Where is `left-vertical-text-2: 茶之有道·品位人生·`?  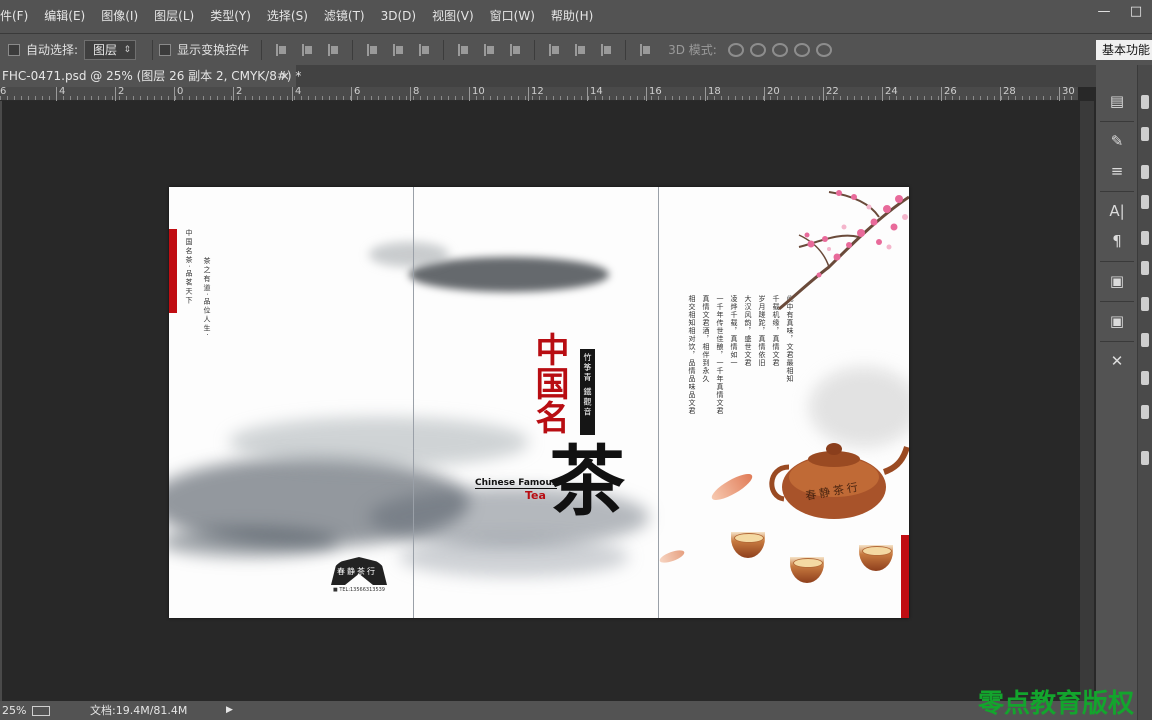
left-vertical-text-2: 茶之有道·品位人生· is located at coordinates (207, 297).